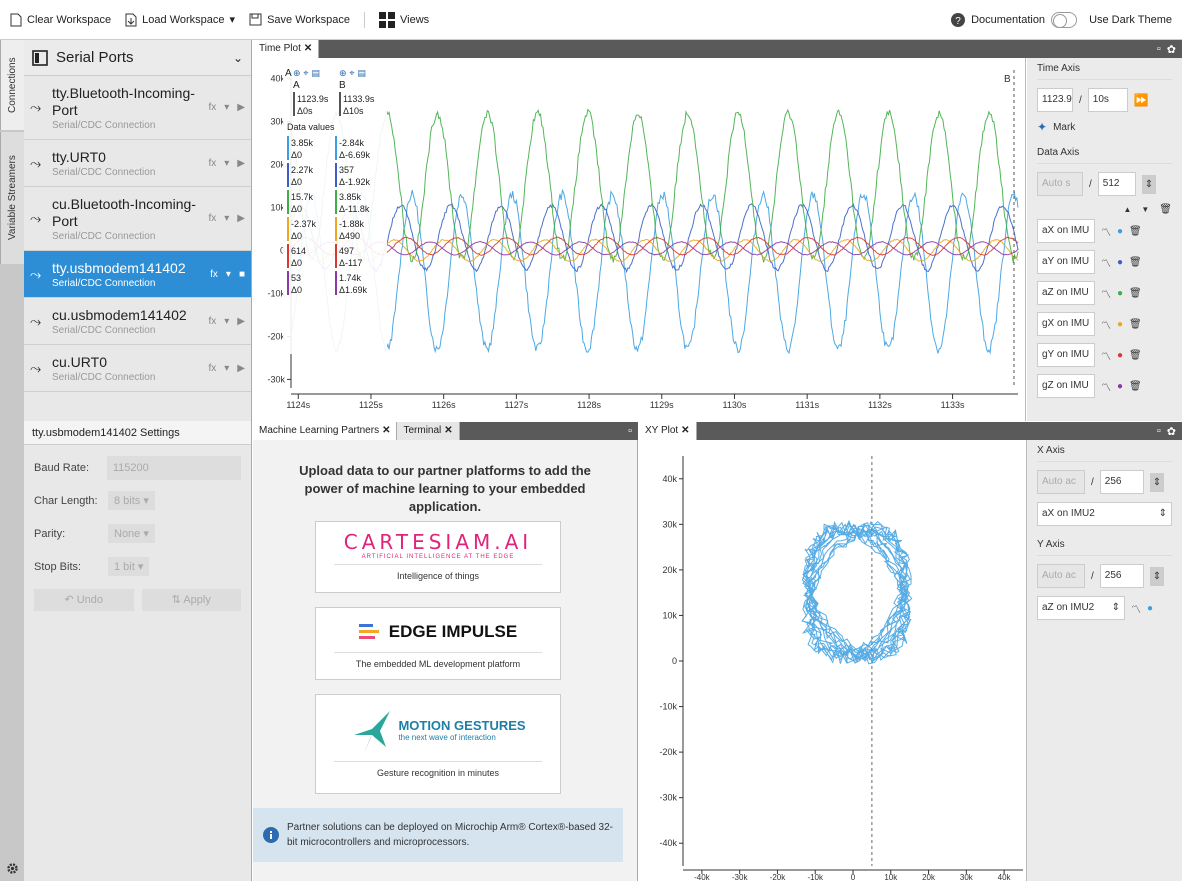 This screenshot has height=881, width=1182. Describe the element at coordinates (1066, 324) in the screenshot. I see `series-select: gX on IMU` at that location.